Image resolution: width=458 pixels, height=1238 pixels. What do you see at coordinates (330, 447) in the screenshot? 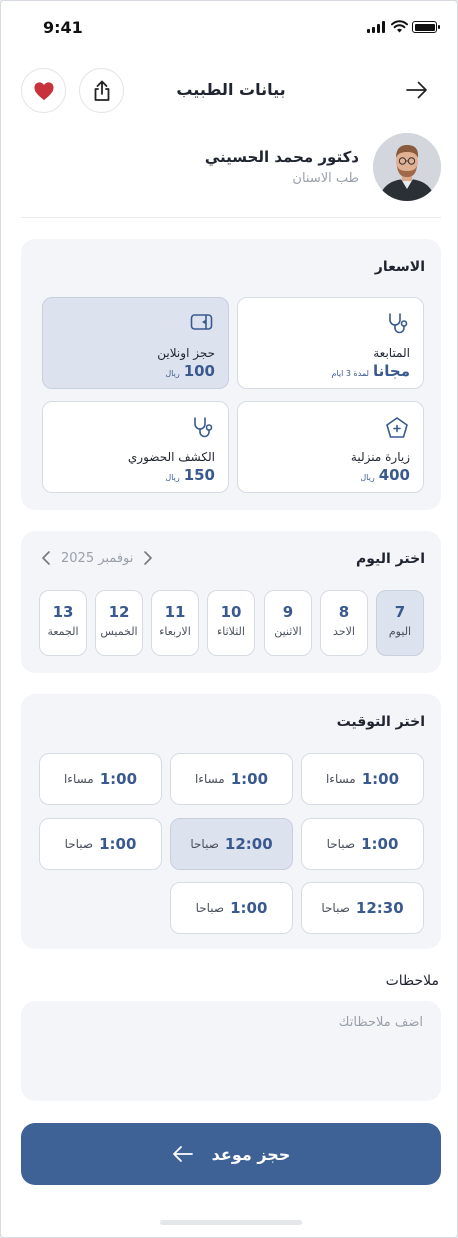
I see `price-option-home-visit: زيارة منزلية 400 ريال` at bounding box center [330, 447].